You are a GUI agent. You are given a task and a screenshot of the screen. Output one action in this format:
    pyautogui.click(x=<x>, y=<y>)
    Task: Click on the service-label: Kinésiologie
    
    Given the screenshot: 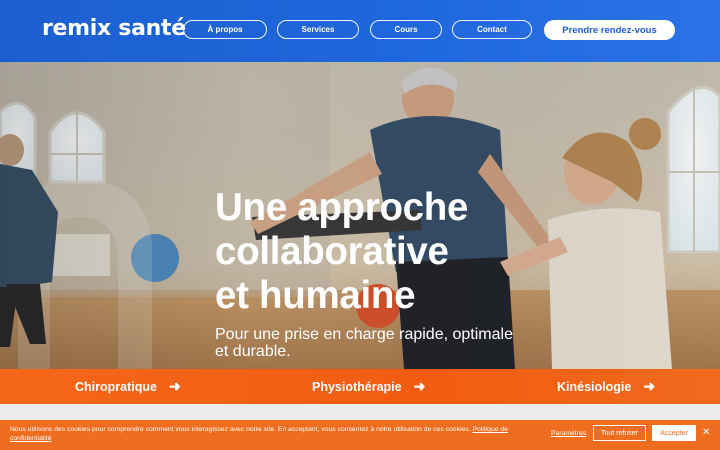 What is the action you would take?
    pyautogui.click(x=594, y=386)
    